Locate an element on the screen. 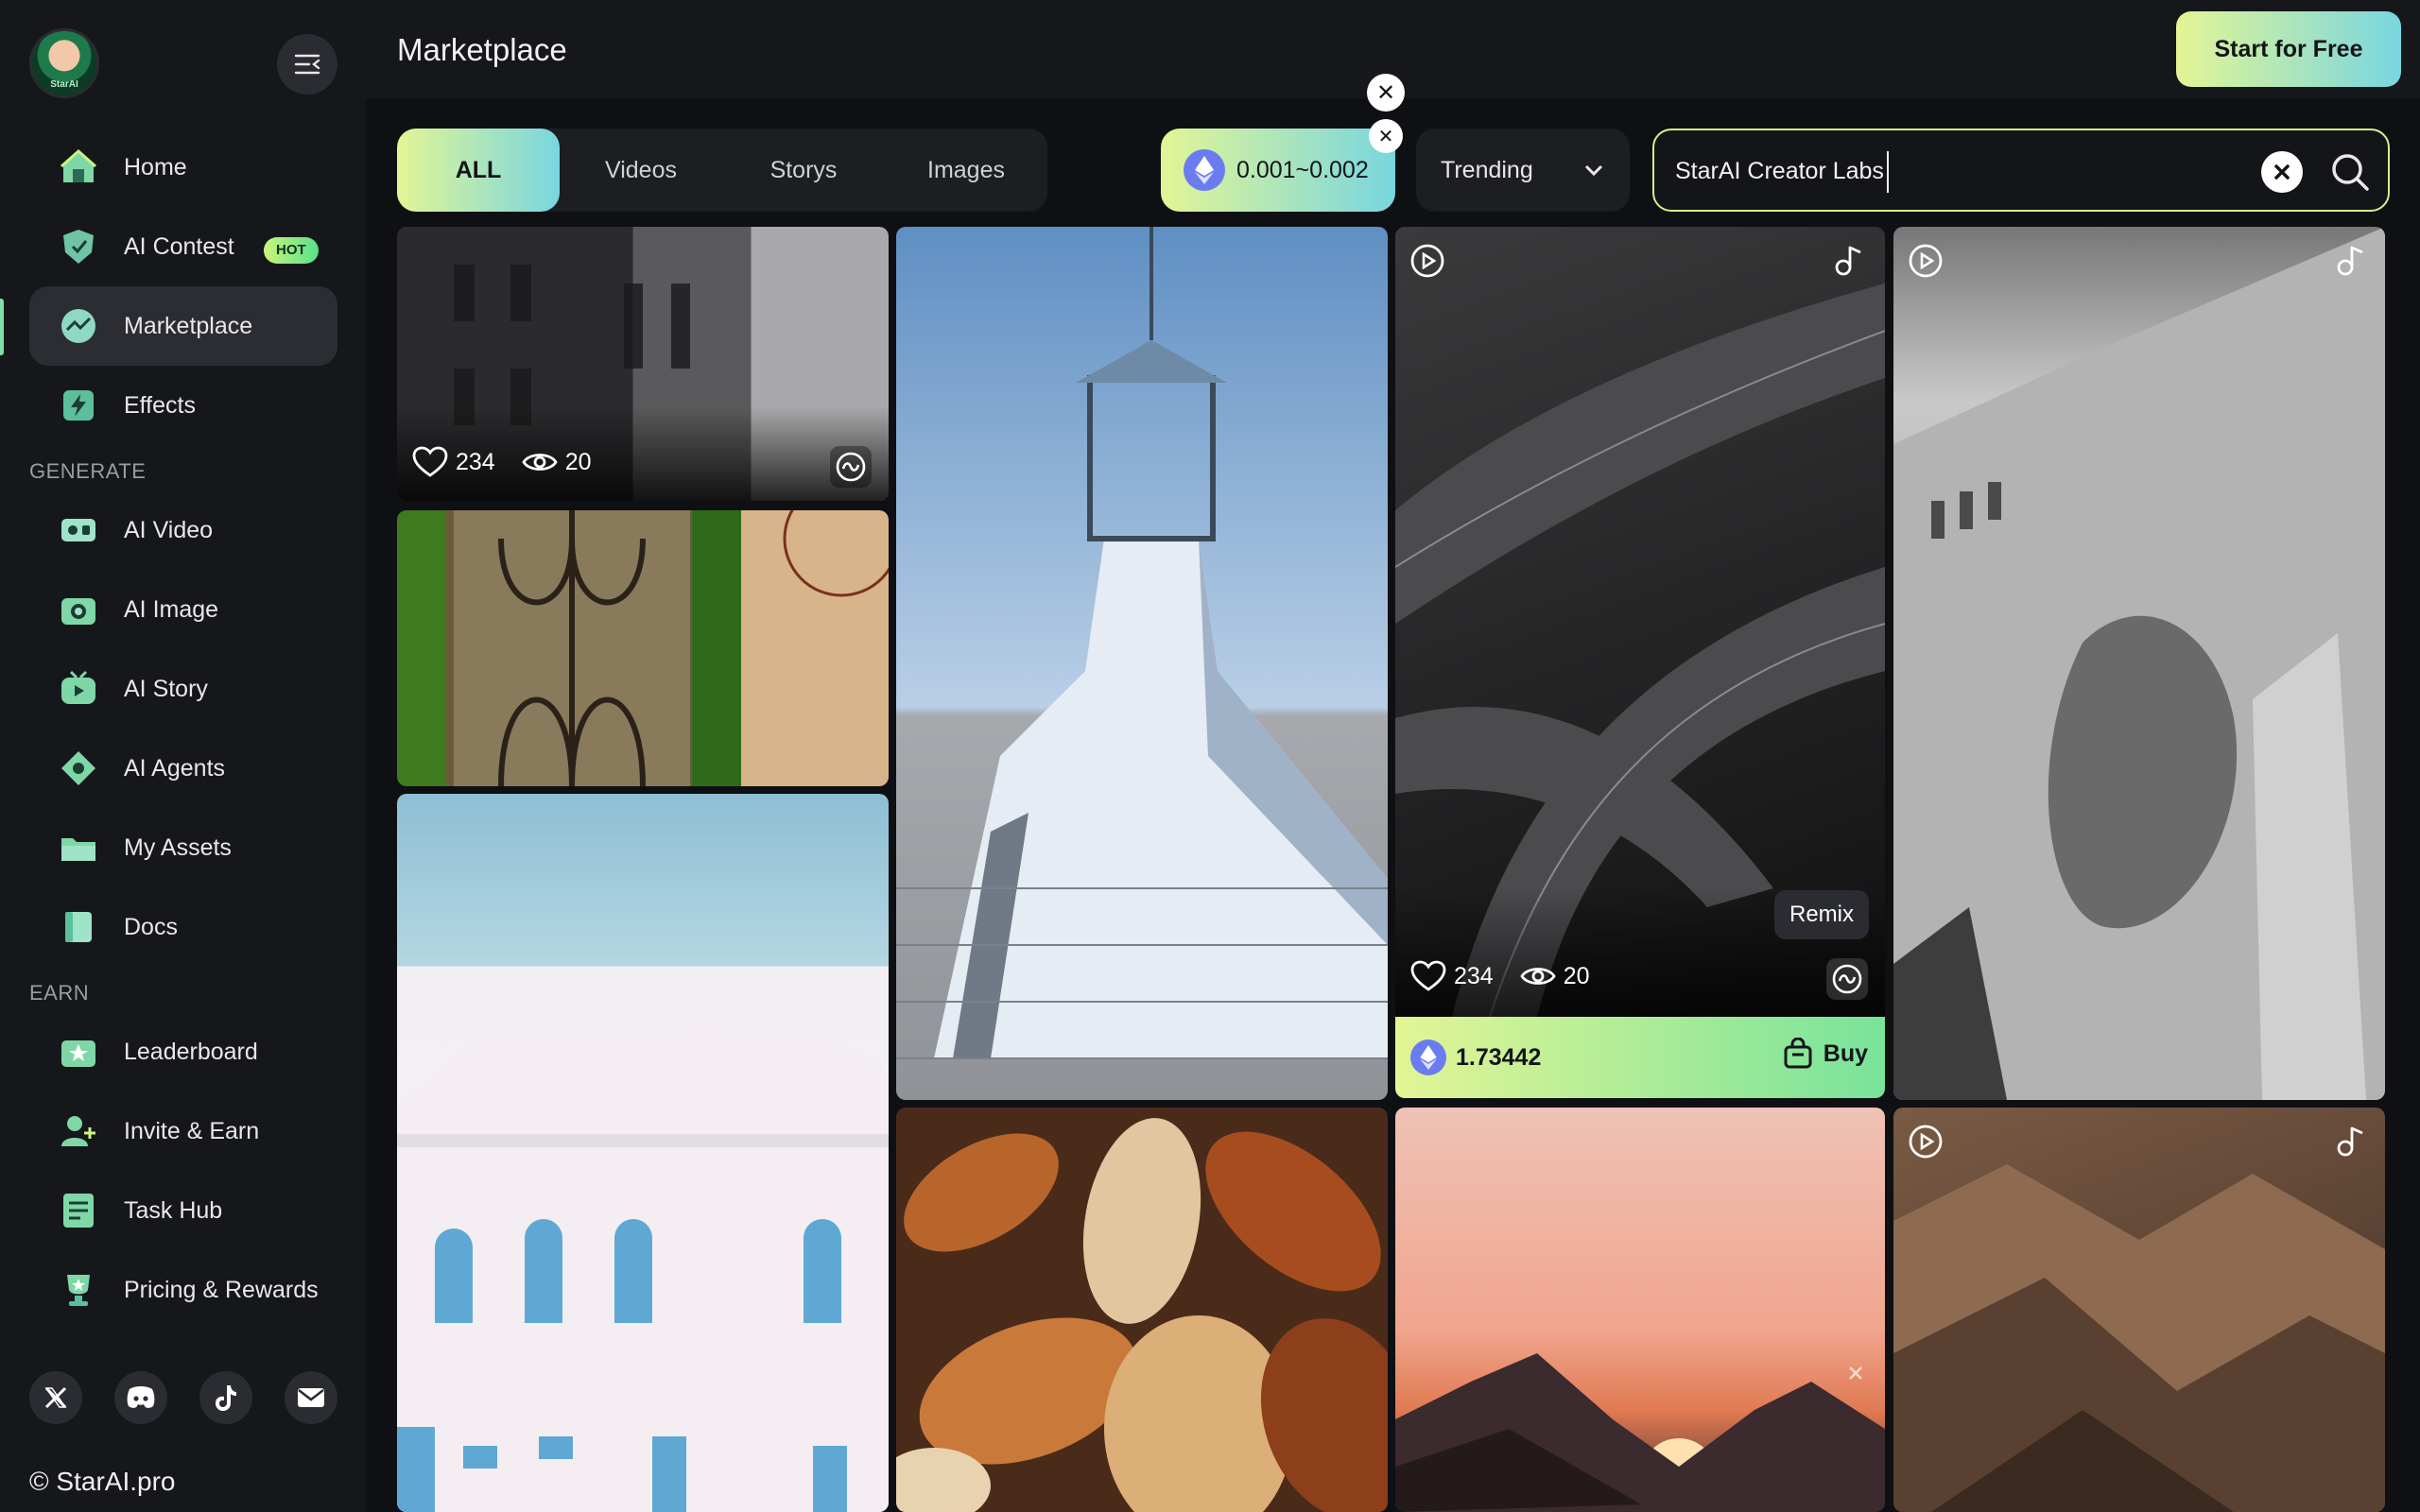 The width and height of the screenshot is (2420, 1512). buy-button: Buy is located at coordinates (1825, 1054).